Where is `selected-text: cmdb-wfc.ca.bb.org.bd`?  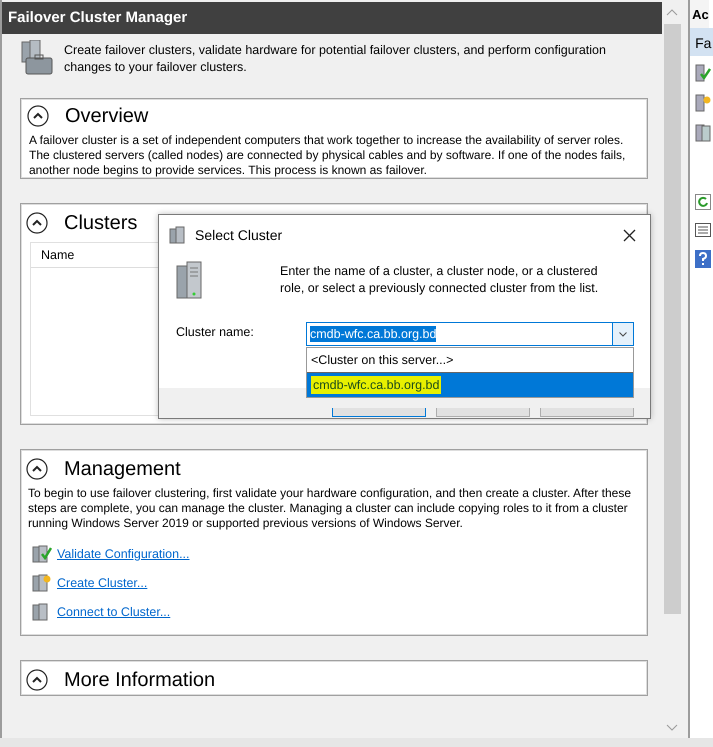
selected-text: cmdb-wfc.ca.bb.org.bd is located at coordinates (373, 334).